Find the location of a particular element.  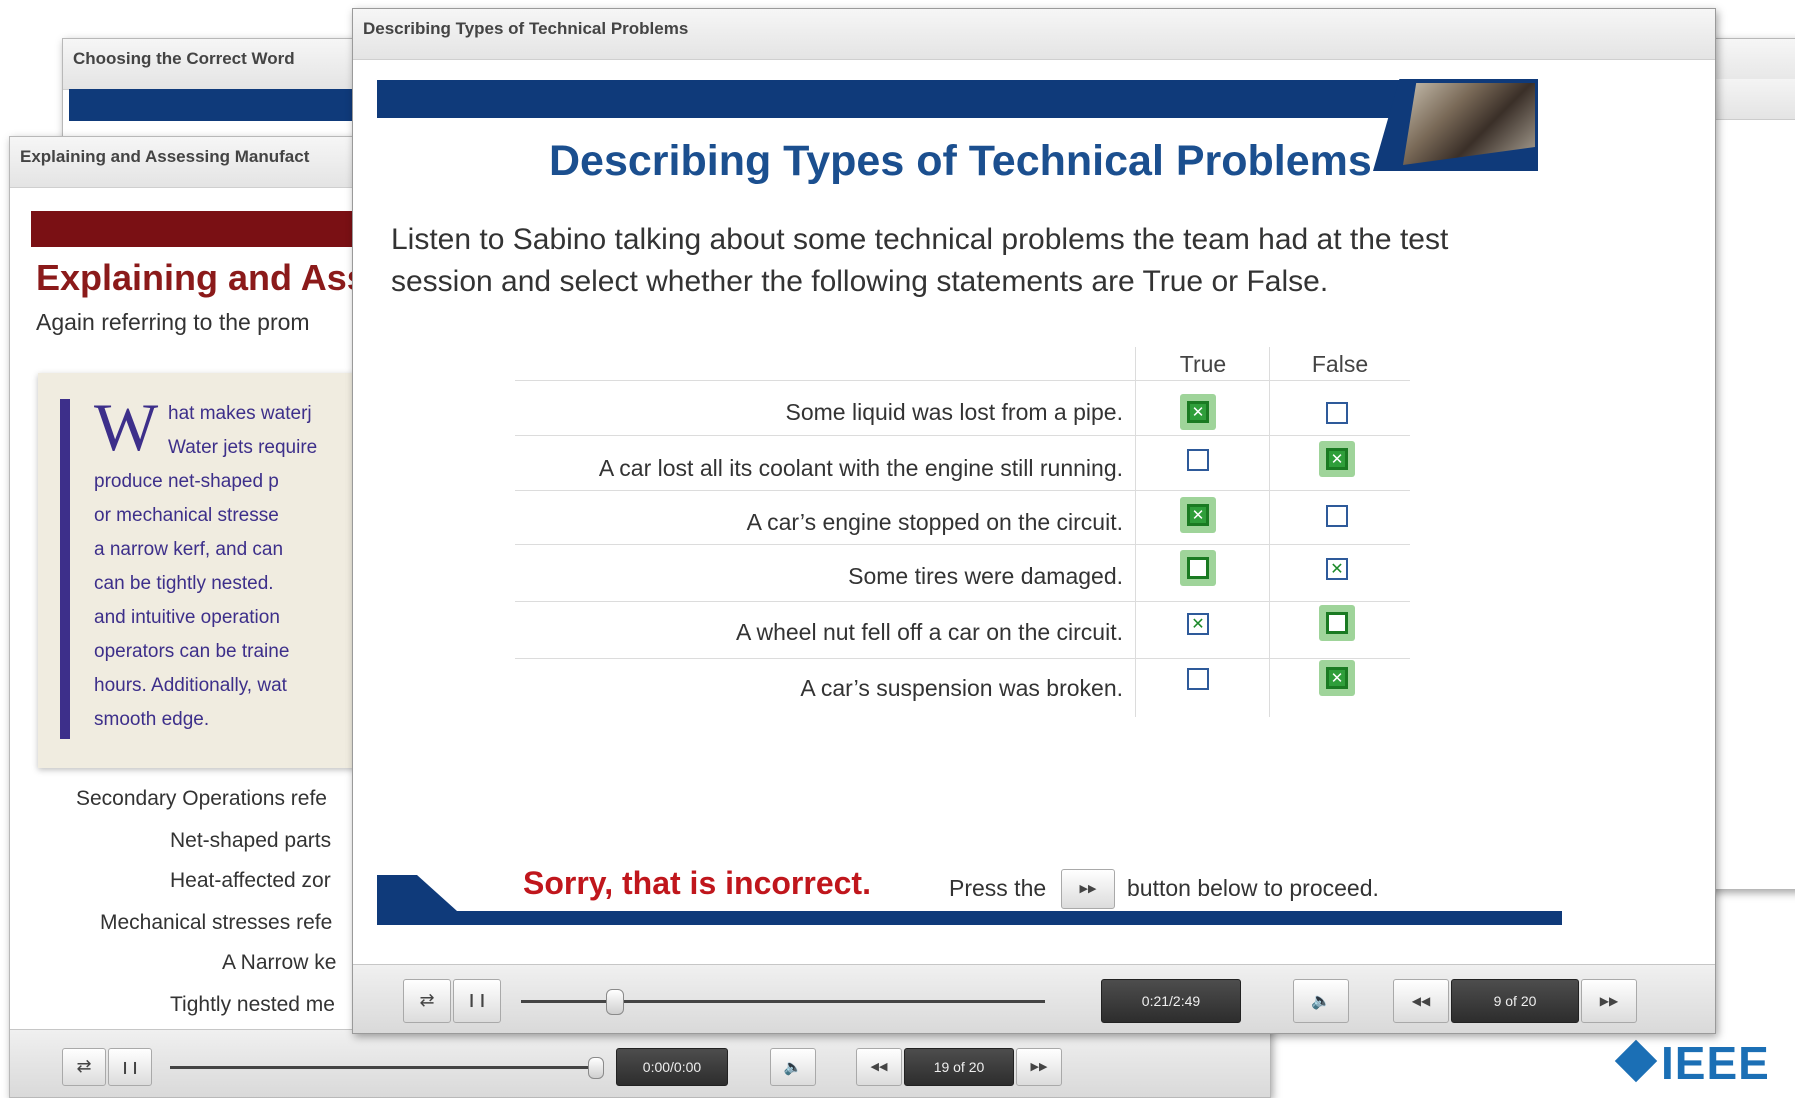

note-line: smooth edge. is located at coordinates (152, 719).